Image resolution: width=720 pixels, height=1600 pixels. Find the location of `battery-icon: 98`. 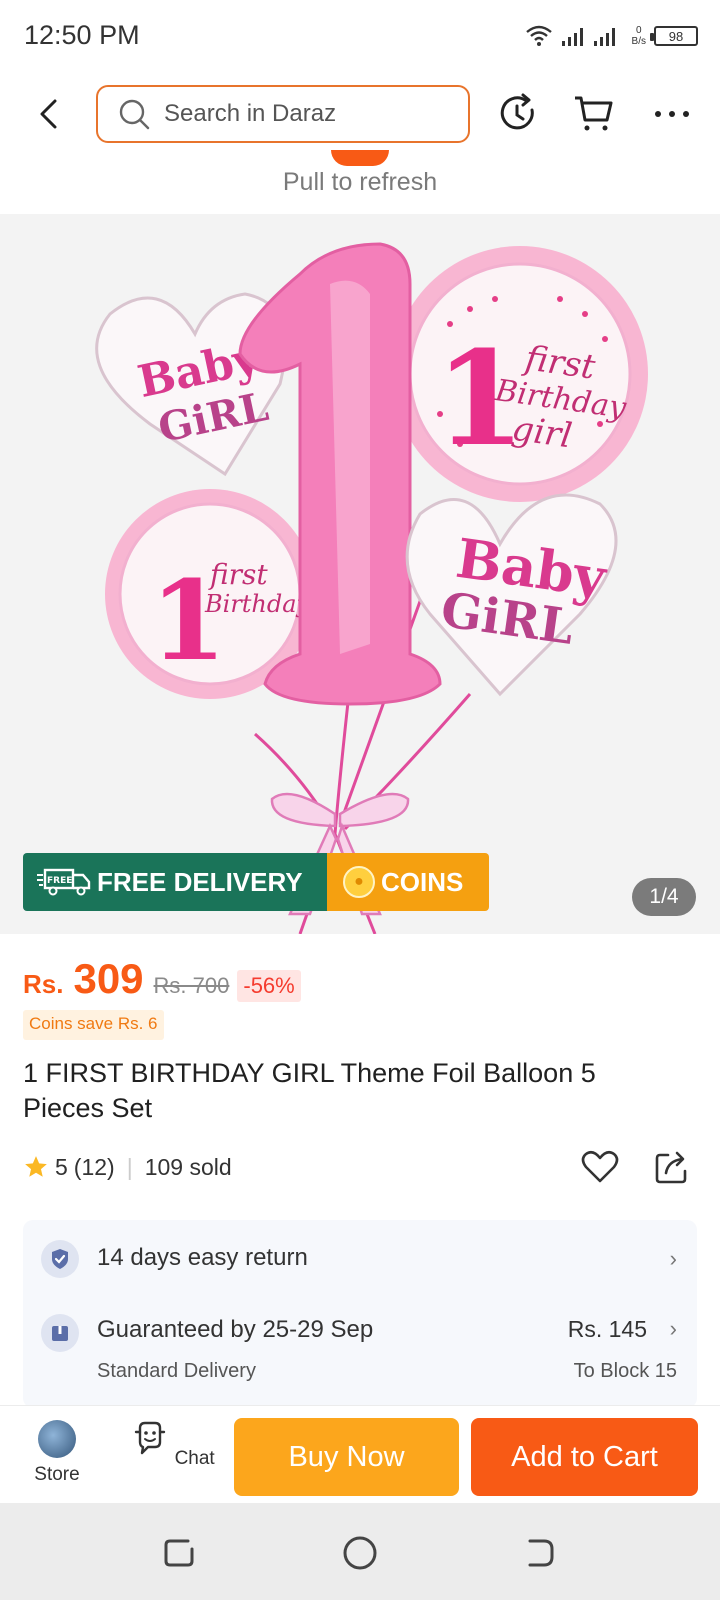

battery-icon: 98 is located at coordinates (674, 36).